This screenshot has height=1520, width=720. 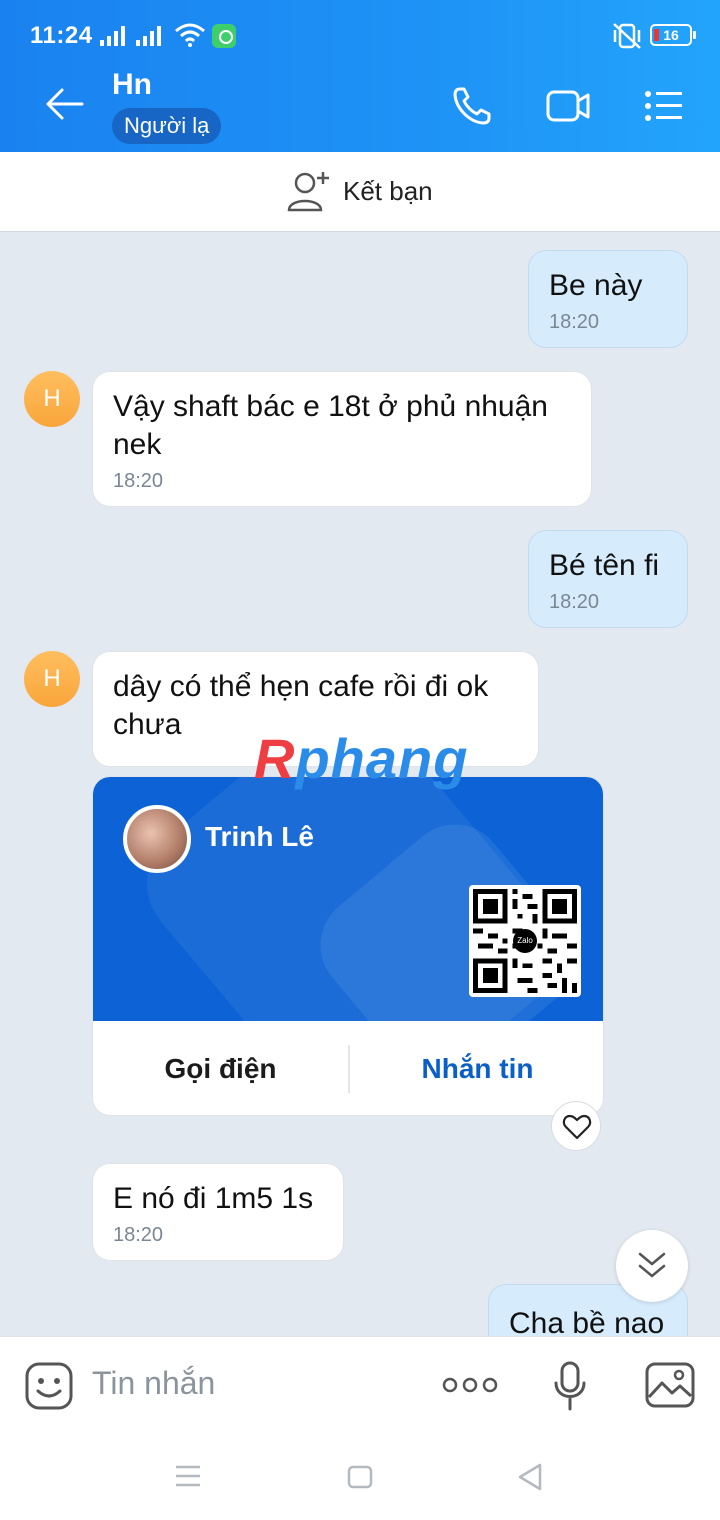 I want to click on double-chevron-down-icon, so click(x=652, y=1265).